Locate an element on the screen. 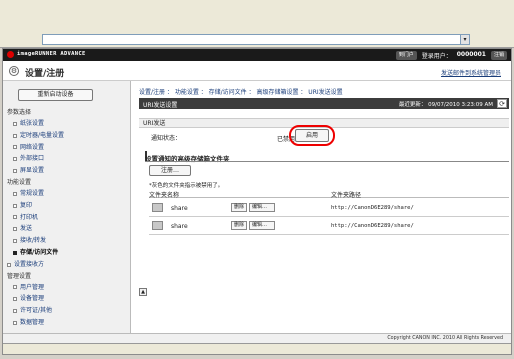  sidebar-item-send: 发送 is located at coordinates (67, 229).